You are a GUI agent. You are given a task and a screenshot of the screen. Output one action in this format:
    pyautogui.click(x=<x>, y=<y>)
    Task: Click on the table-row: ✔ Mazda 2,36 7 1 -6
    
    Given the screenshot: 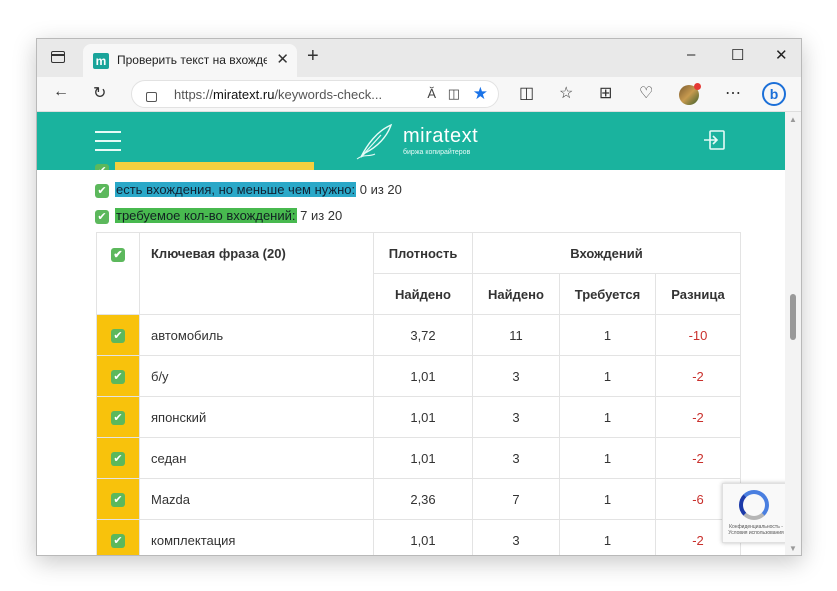 What is the action you would take?
    pyautogui.click(x=418, y=499)
    